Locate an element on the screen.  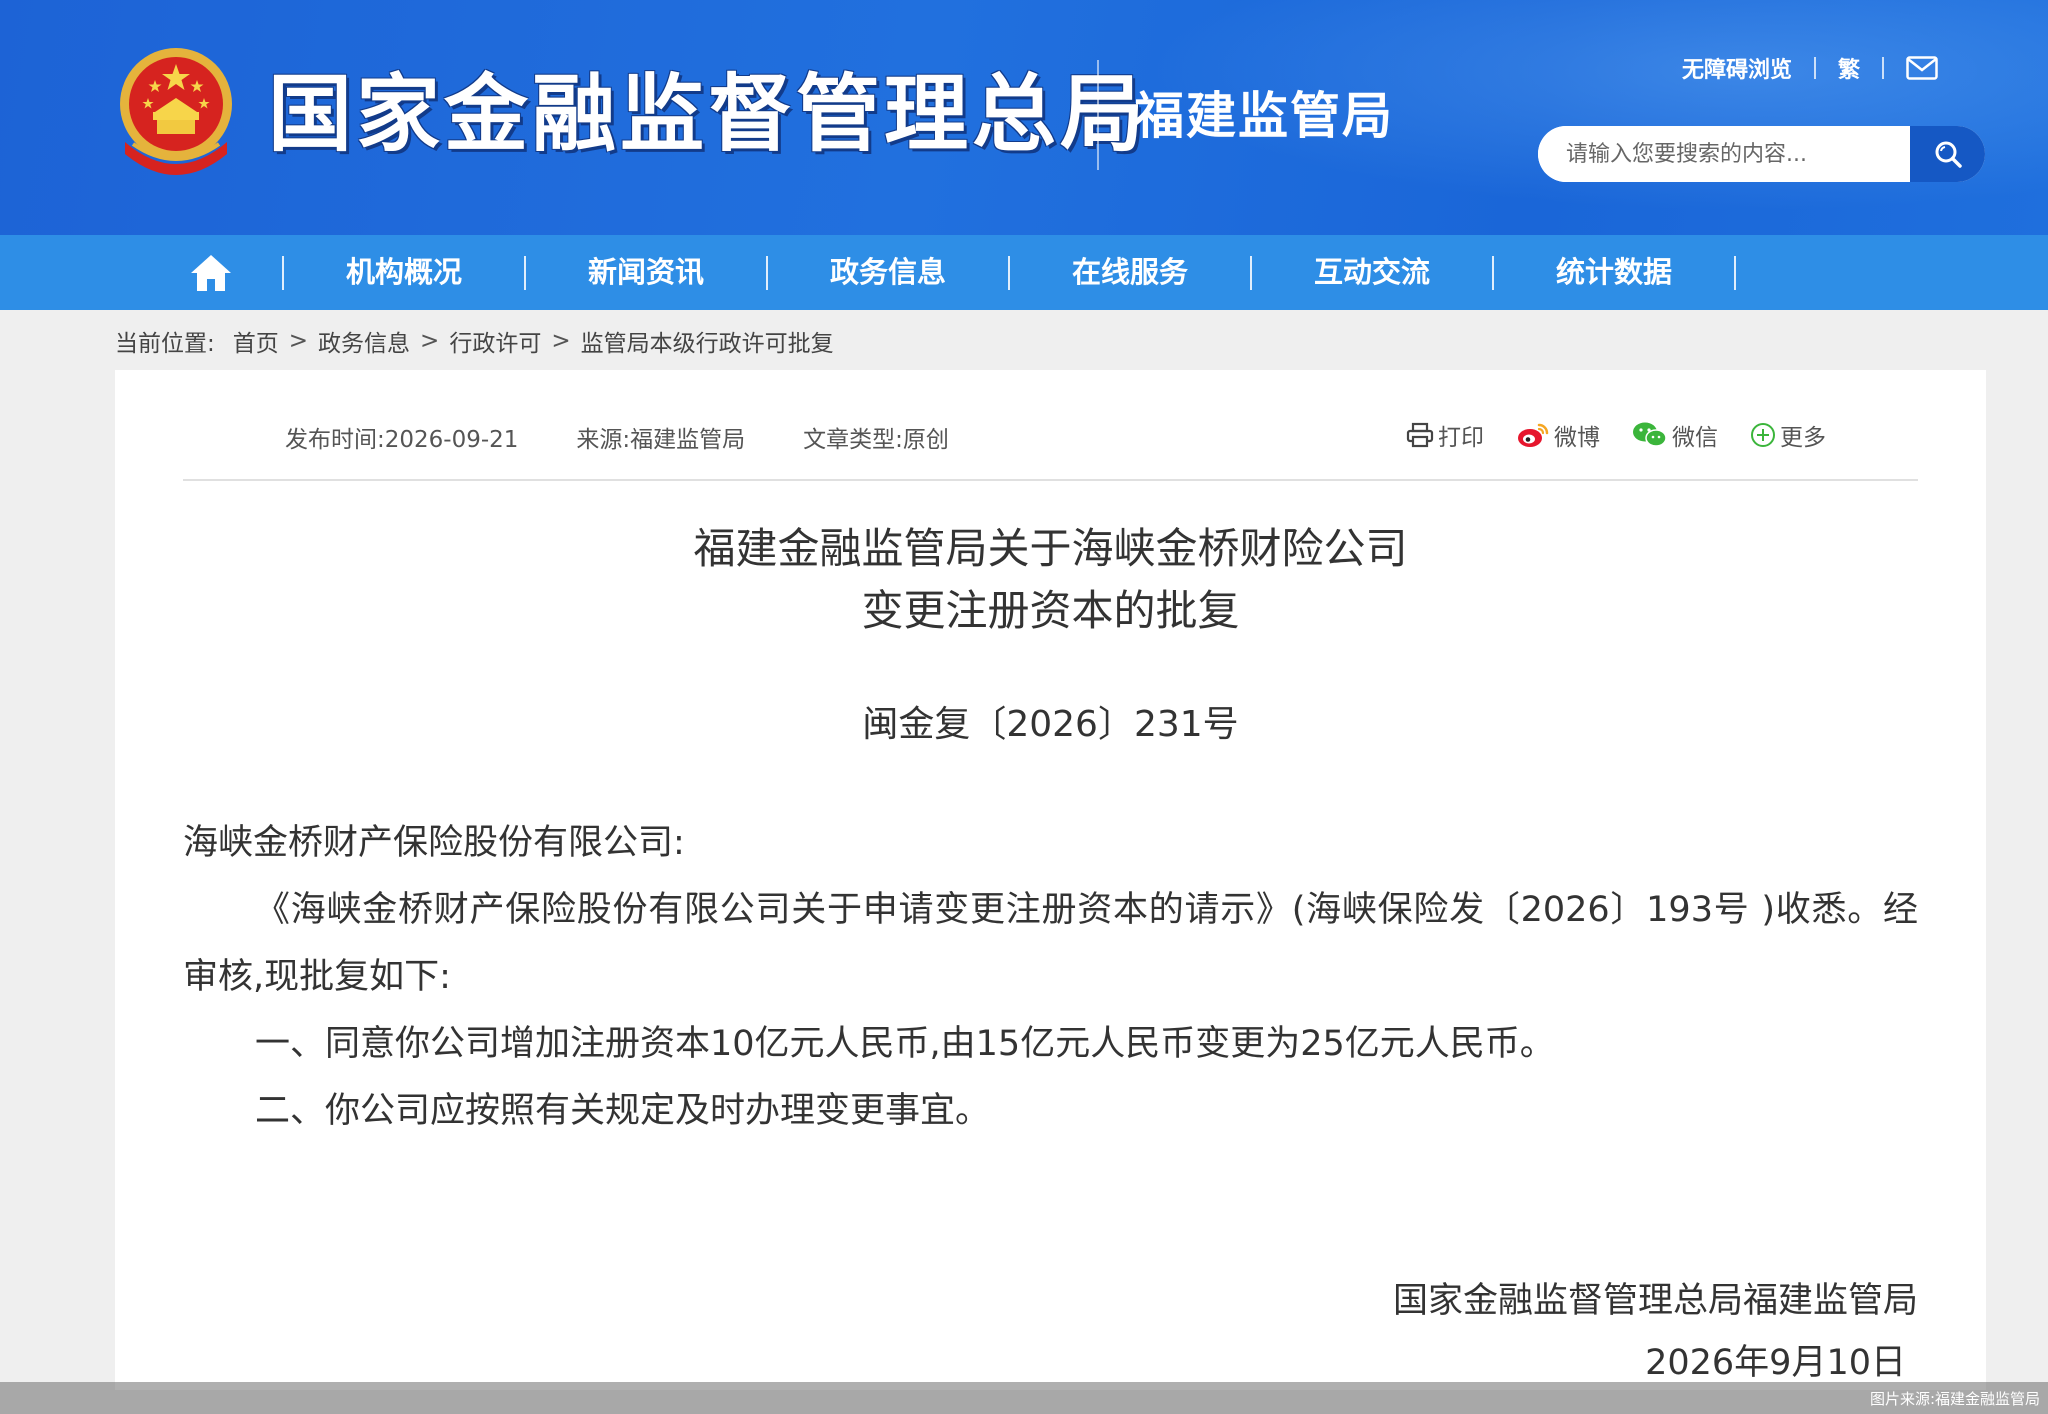
breadcrumb: 当前位置: 首页 > 政务信息 > 行政许可 > 监管局本级行政许可批复 is located at coordinates (474, 341).